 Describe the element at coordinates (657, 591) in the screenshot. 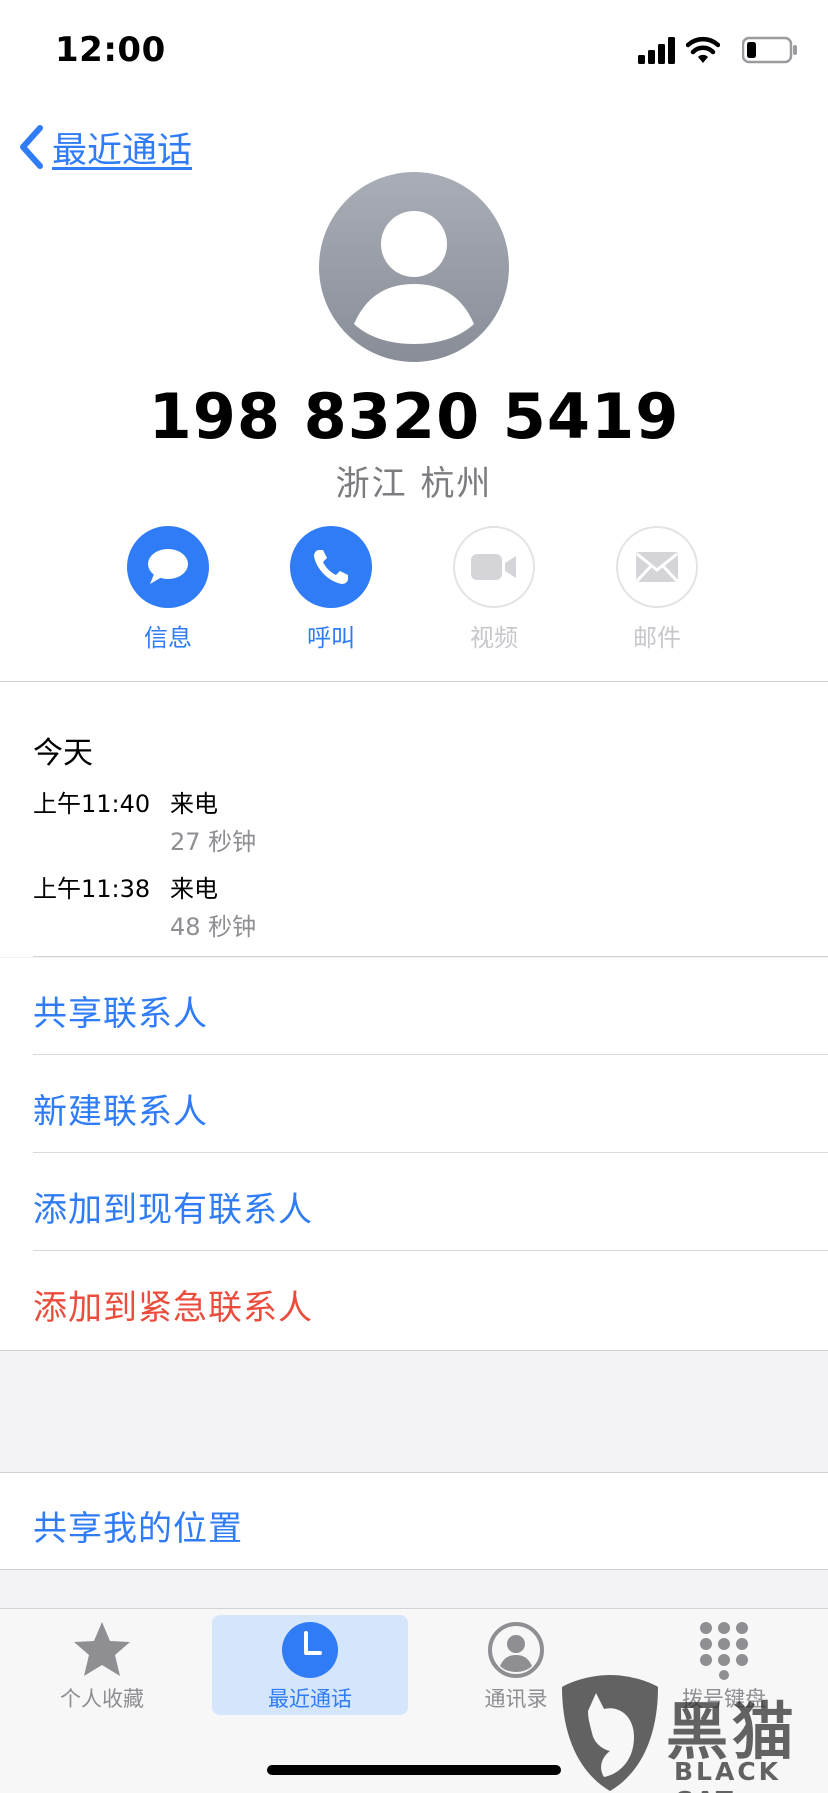

I see `mail-button: 邮件` at that location.